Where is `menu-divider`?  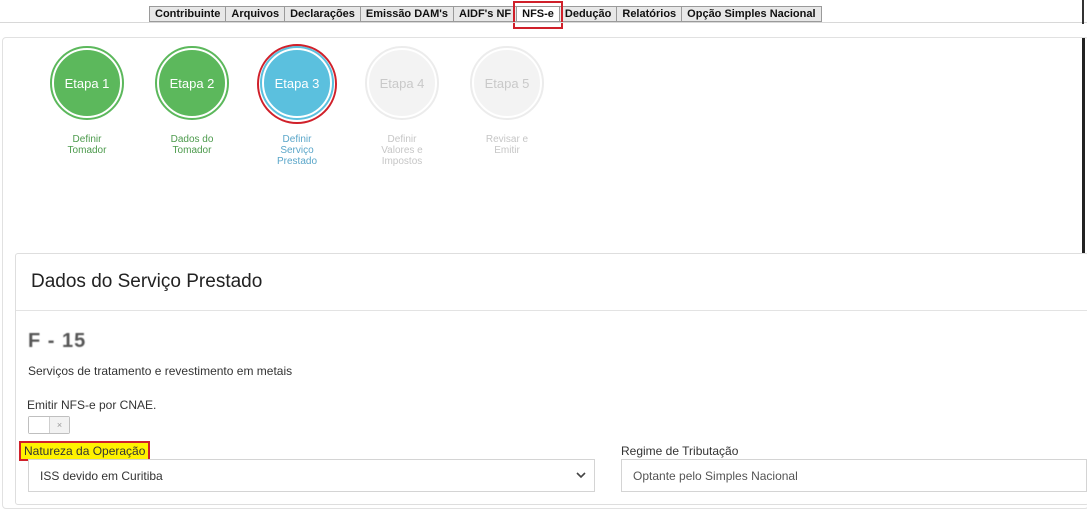
menu-divider is located at coordinates (543, 22).